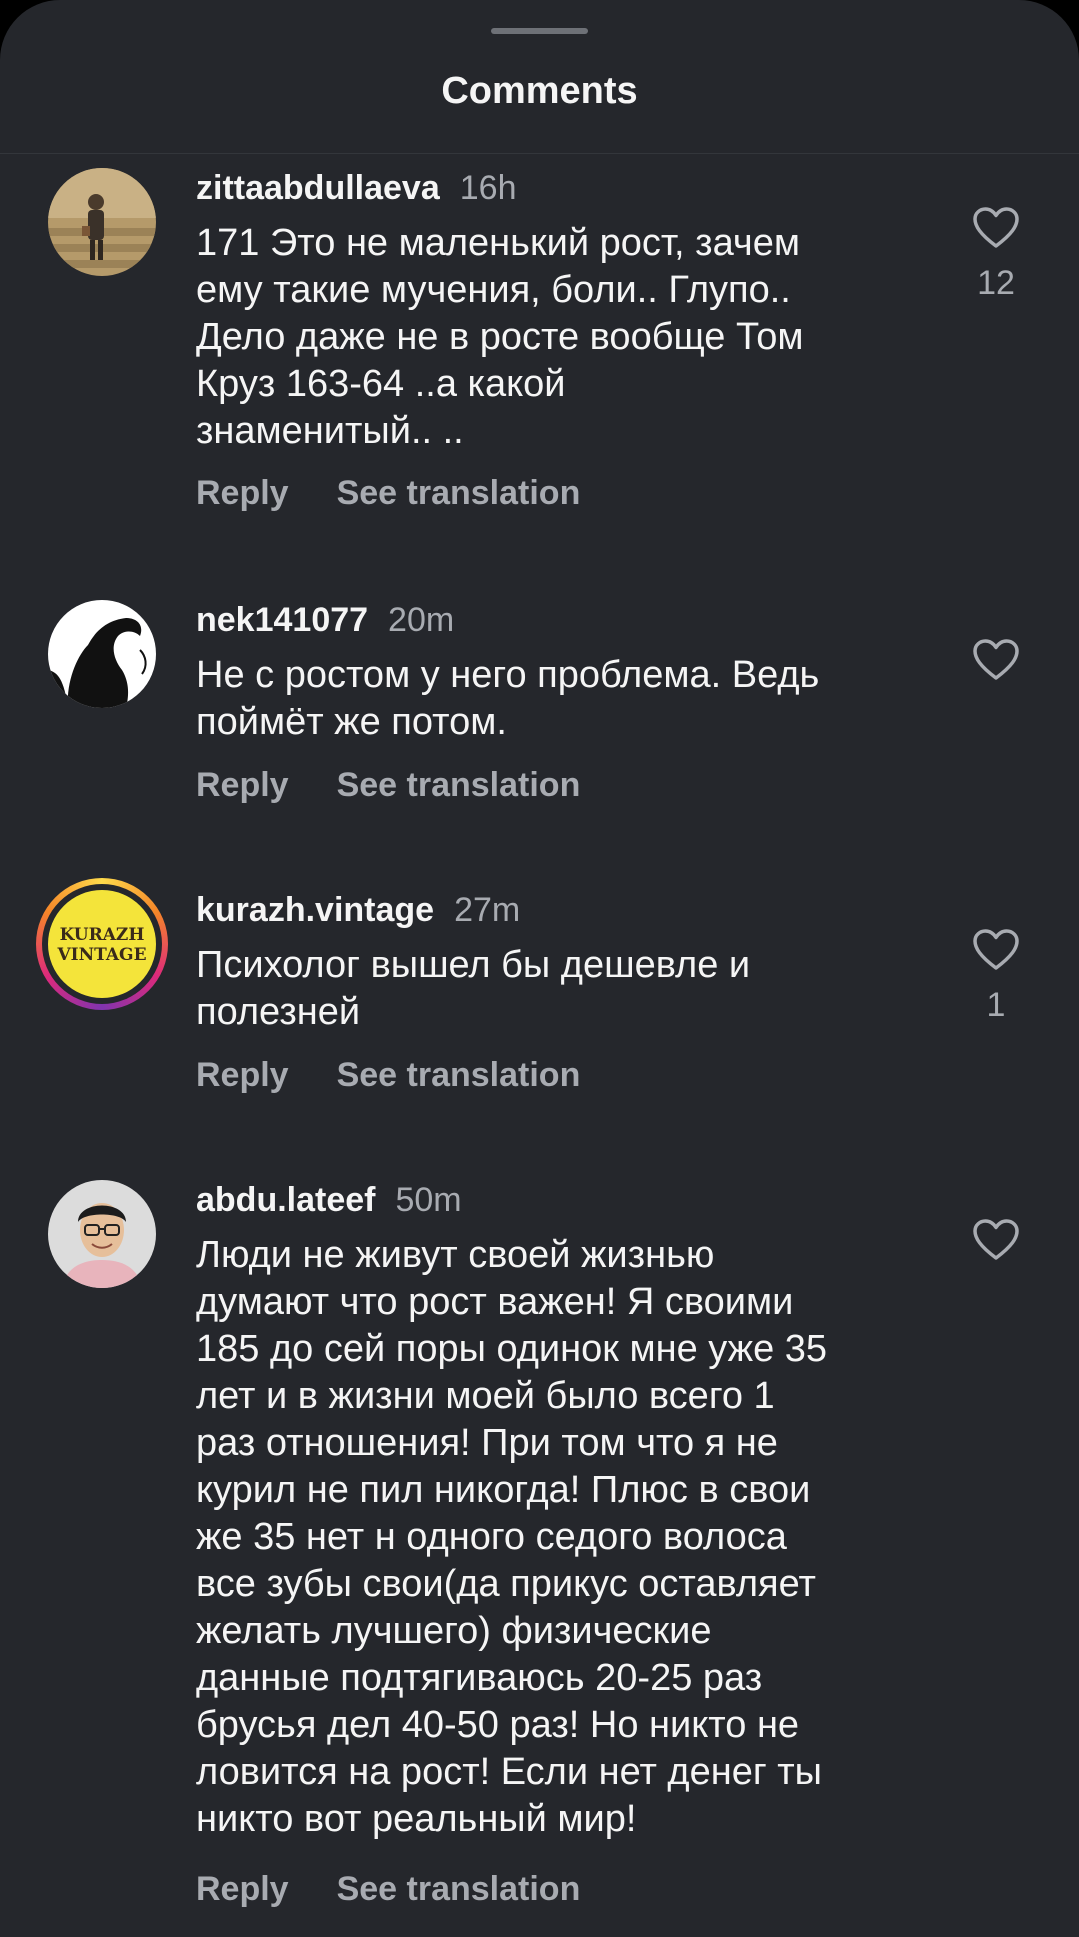 The height and width of the screenshot is (1937, 1079). I want to click on comment-username: kurazh.vintage, so click(315, 910).